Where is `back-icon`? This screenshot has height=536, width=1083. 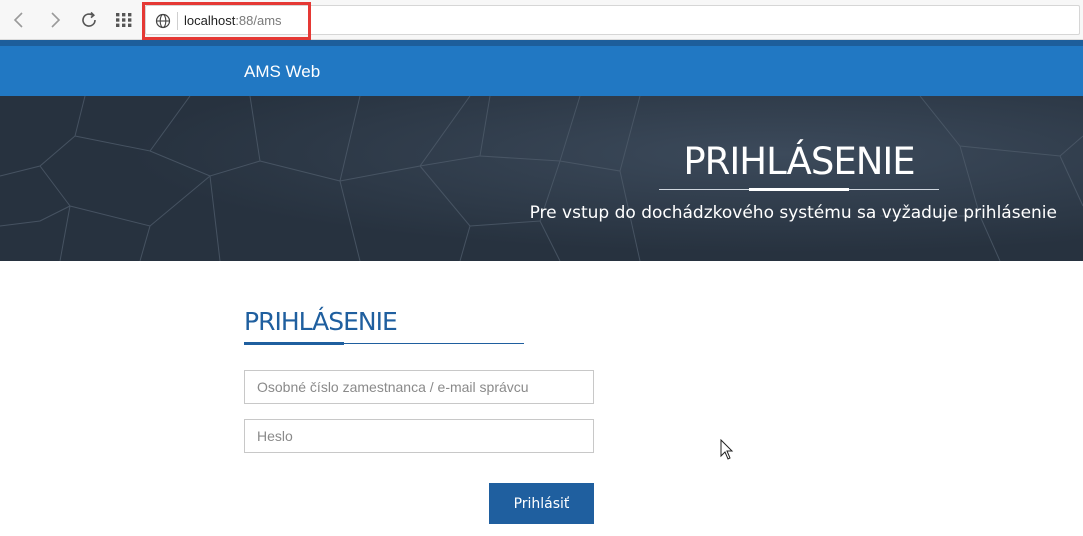
back-icon is located at coordinates (18, 20).